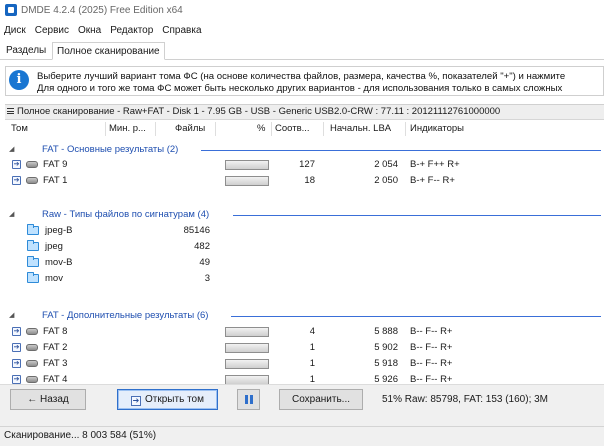 This screenshot has height=446, width=604. I want to click on start-lba: 5 888, so click(386, 331).